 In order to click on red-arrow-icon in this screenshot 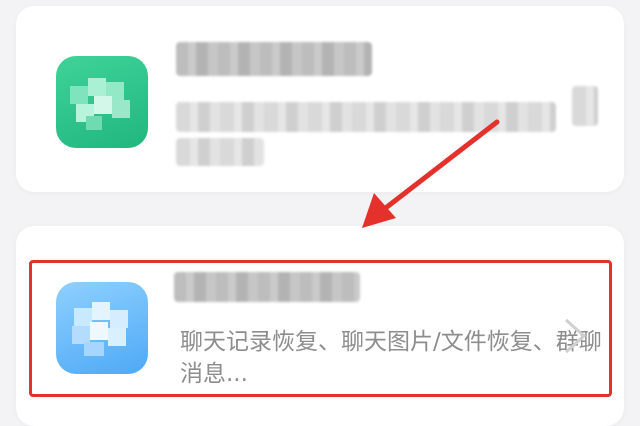, I will do `click(431, 173)`.